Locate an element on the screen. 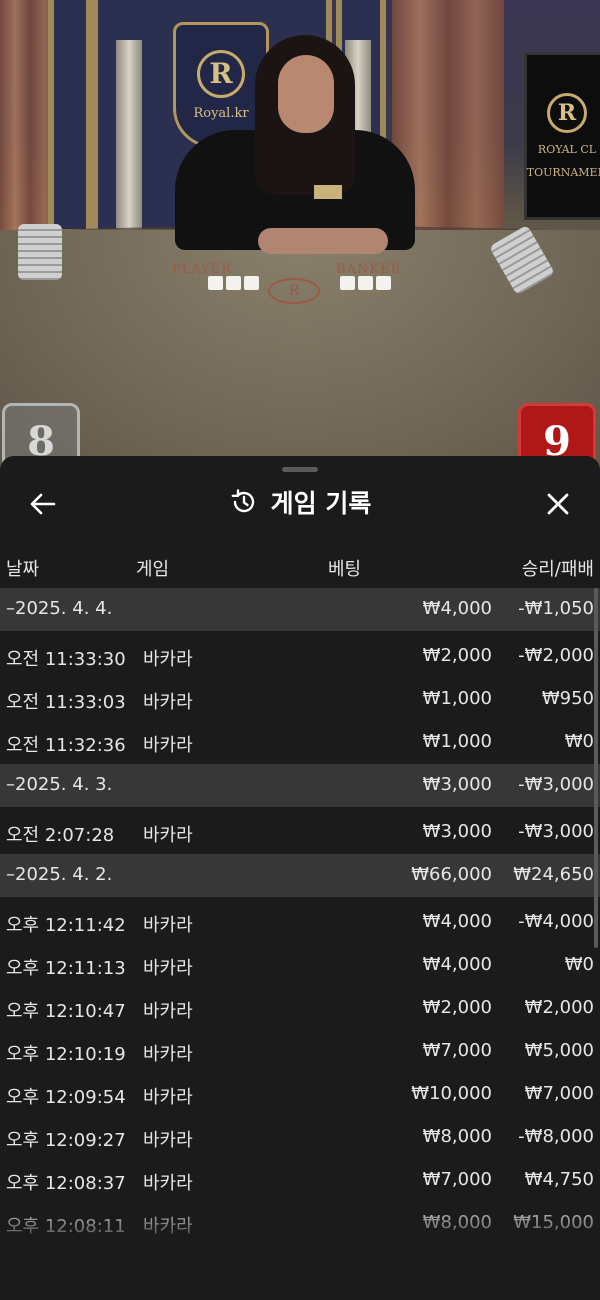 This screenshot has height=1300, width=600. close-button is located at coordinates (558, 504).